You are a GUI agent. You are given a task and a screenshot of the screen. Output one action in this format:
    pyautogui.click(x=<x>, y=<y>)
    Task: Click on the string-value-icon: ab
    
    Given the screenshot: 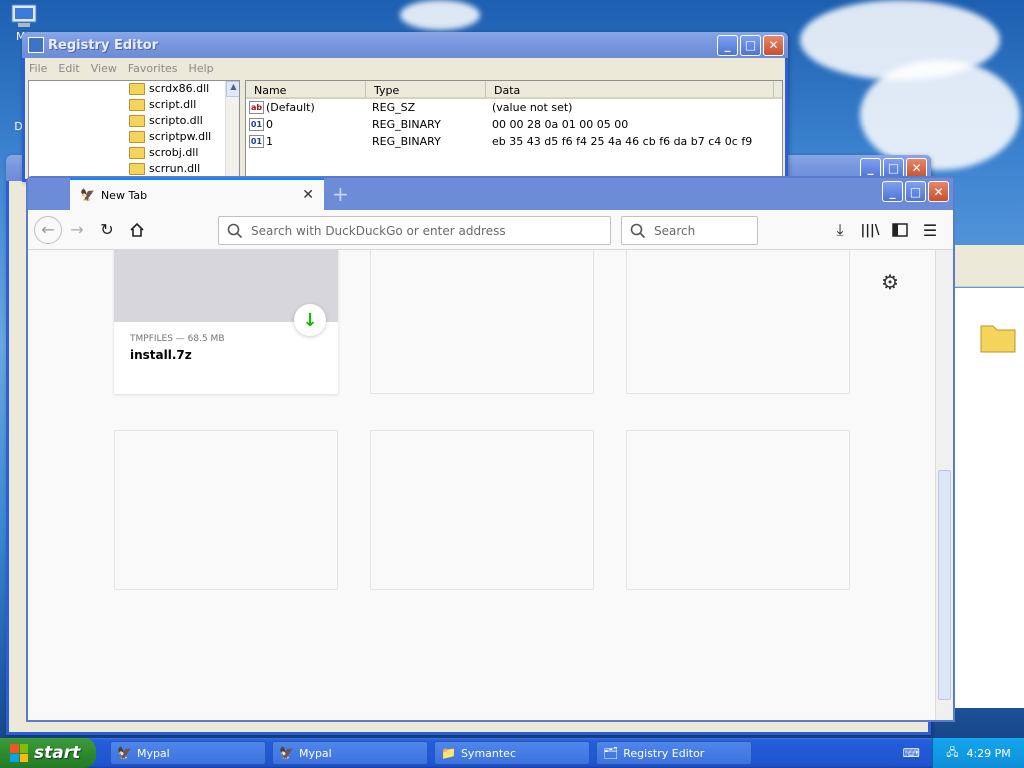 What is the action you would take?
    pyautogui.click(x=256, y=108)
    